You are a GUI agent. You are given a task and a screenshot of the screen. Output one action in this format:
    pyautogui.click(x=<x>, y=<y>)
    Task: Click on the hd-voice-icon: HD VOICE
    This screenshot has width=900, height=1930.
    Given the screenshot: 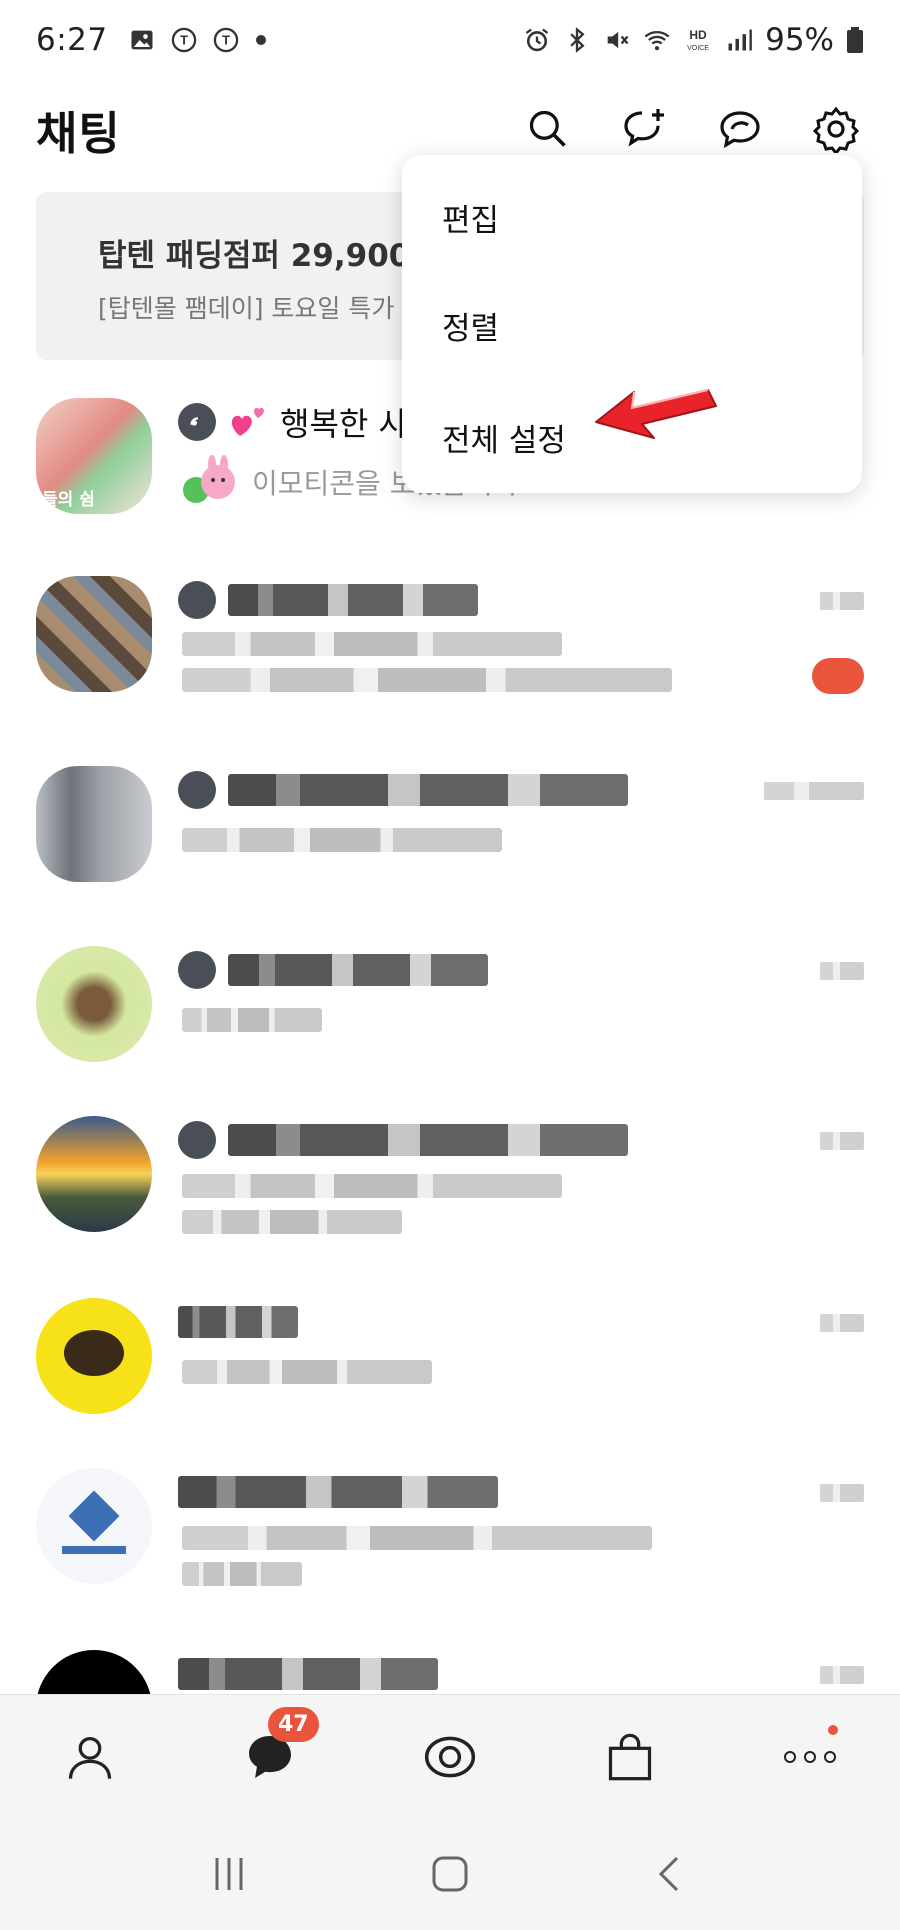 What is the action you would take?
    pyautogui.click(x=698, y=40)
    